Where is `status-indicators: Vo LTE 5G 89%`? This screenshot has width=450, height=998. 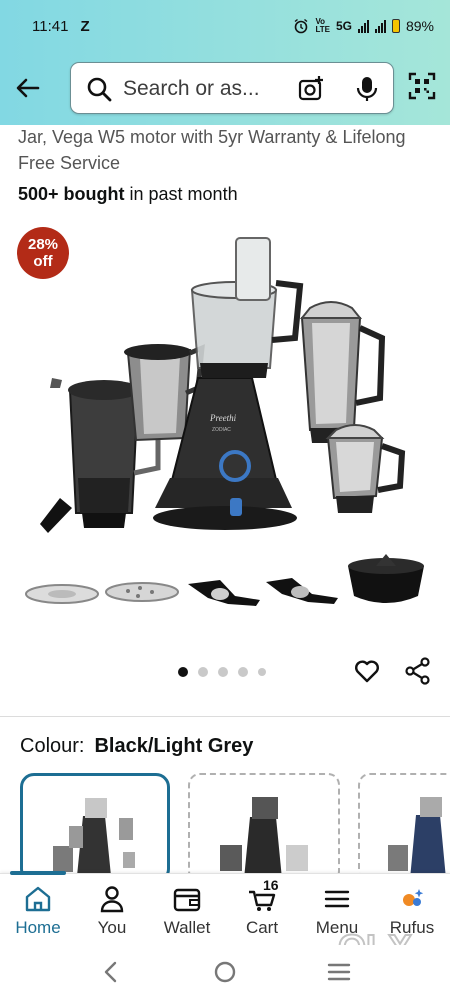 status-indicators: Vo LTE 5G 89% is located at coordinates (363, 26).